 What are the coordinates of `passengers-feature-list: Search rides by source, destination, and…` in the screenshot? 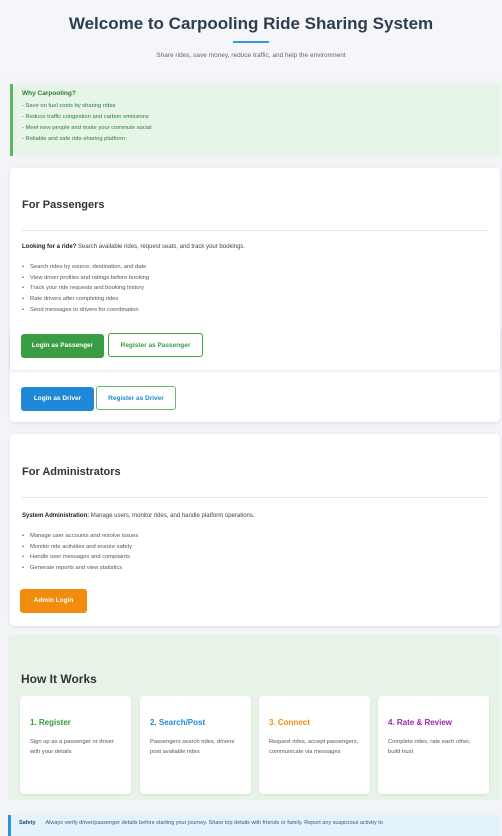 It's located at (85, 289).